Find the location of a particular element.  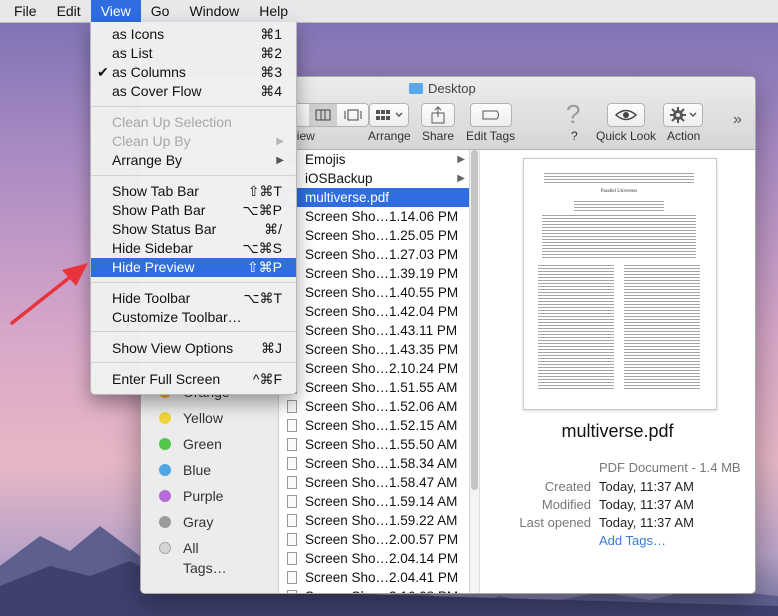

created-value: Today, 11:37 AM is located at coordinates (646, 486).